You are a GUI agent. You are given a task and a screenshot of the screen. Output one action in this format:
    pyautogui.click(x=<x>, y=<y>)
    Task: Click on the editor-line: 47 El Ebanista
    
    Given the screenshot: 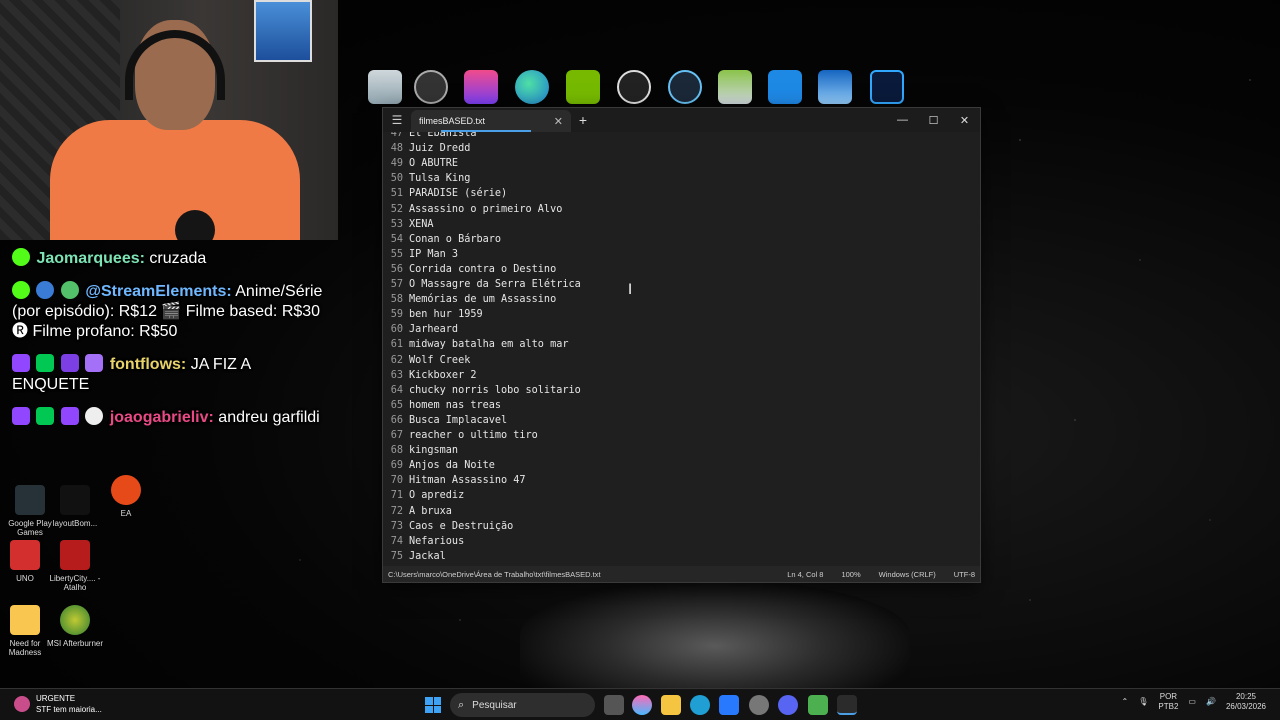 What is the action you would take?
    pyautogui.click(x=430, y=137)
    